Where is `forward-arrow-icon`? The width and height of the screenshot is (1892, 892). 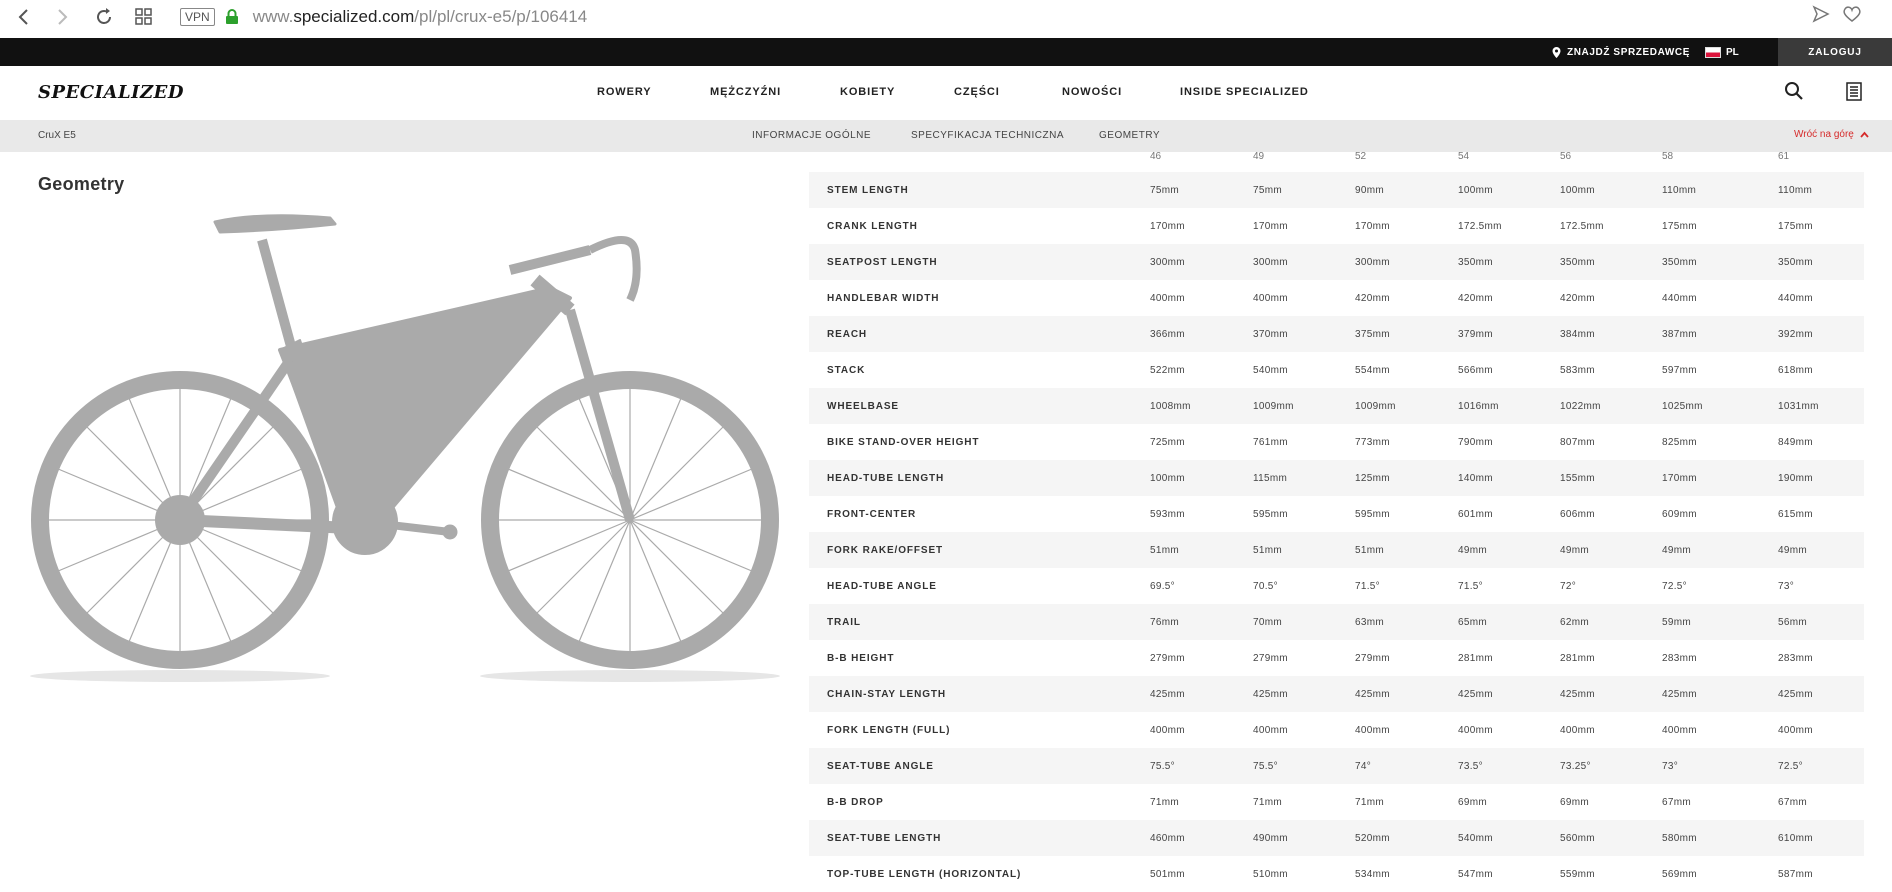 forward-arrow-icon is located at coordinates (63, 17).